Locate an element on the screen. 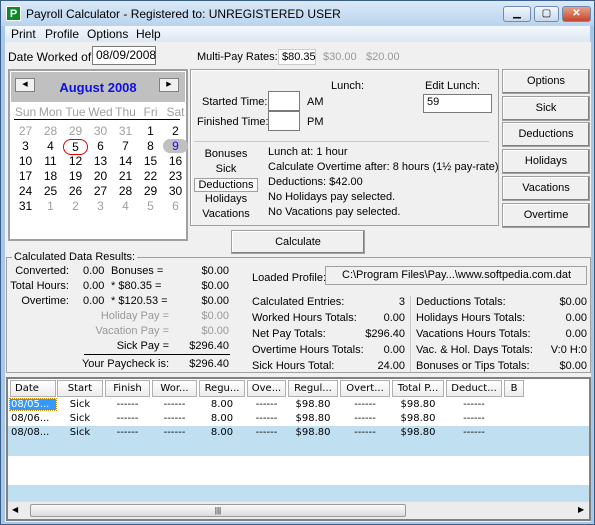  pay-rate-2: $30.00 is located at coordinates (340, 57).